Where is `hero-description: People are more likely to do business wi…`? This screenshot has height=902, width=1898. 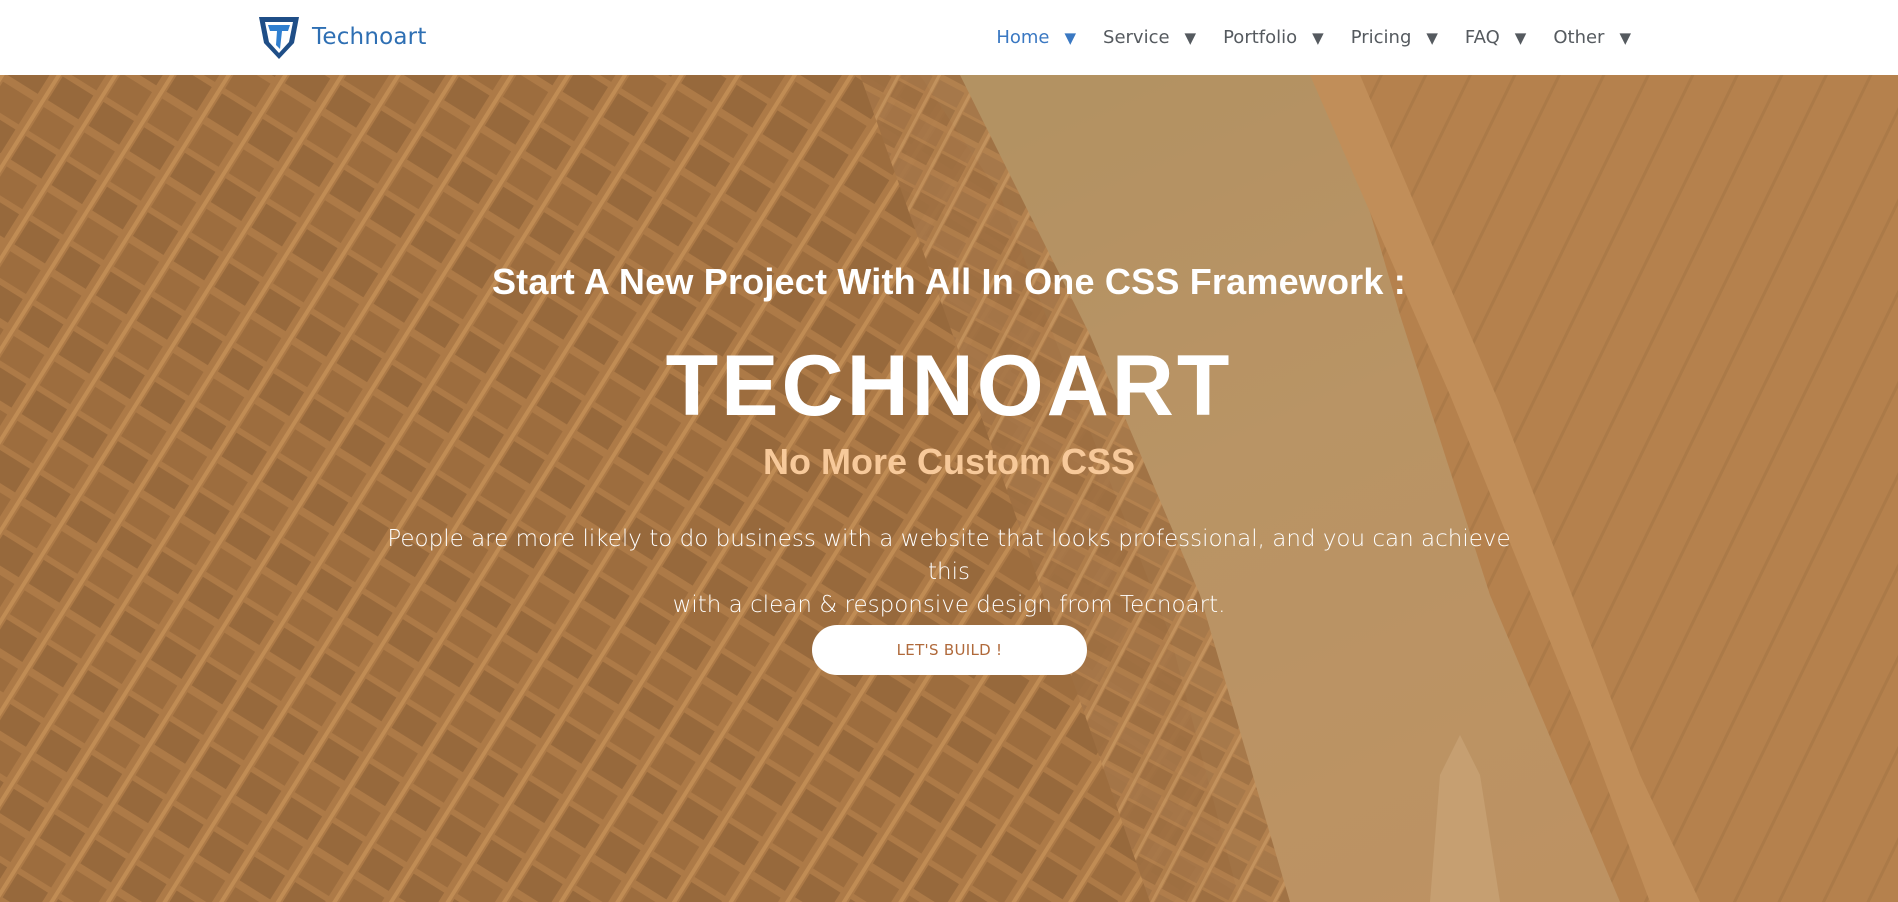
hero-description: People are more likely to do business wi… is located at coordinates (949, 572).